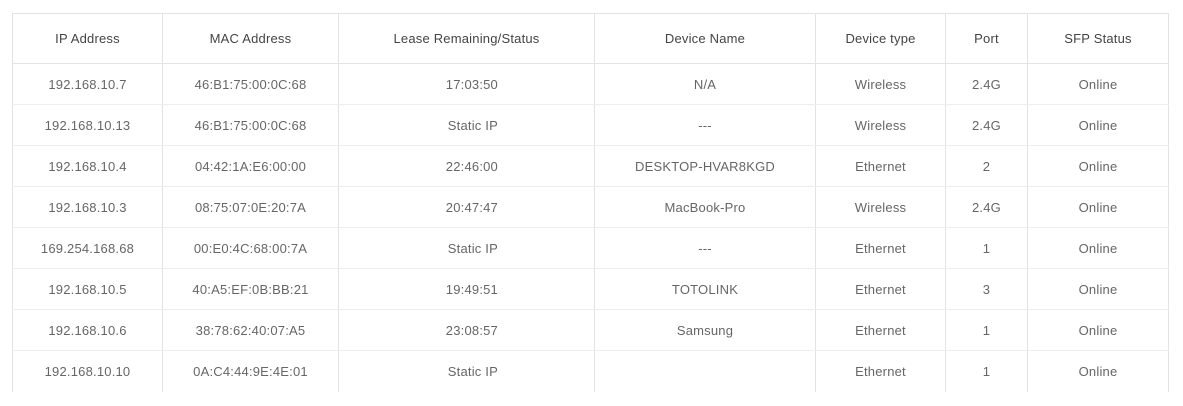  I want to click on cell-mac: 00:E0:4C:68:00:7A, so click(250, 248).